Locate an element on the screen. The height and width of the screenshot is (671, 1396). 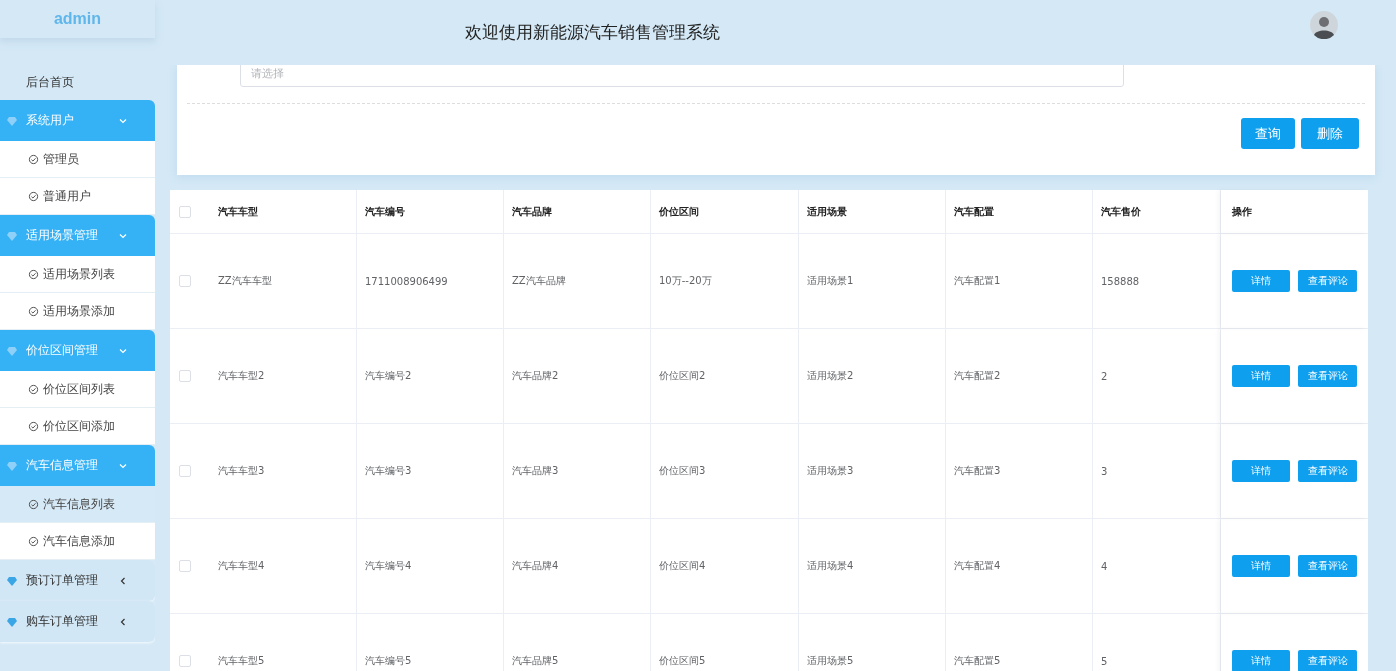
menu-group: 汽车信息管理 is located at coordinates (77, 465).